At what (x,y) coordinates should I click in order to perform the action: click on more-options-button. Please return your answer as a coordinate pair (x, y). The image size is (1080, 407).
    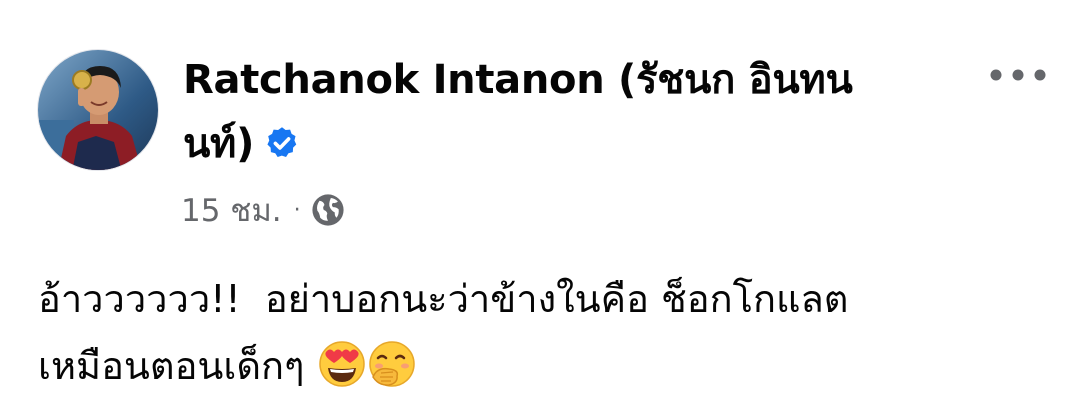
    Looking at the image, I should click on (1018, 75).